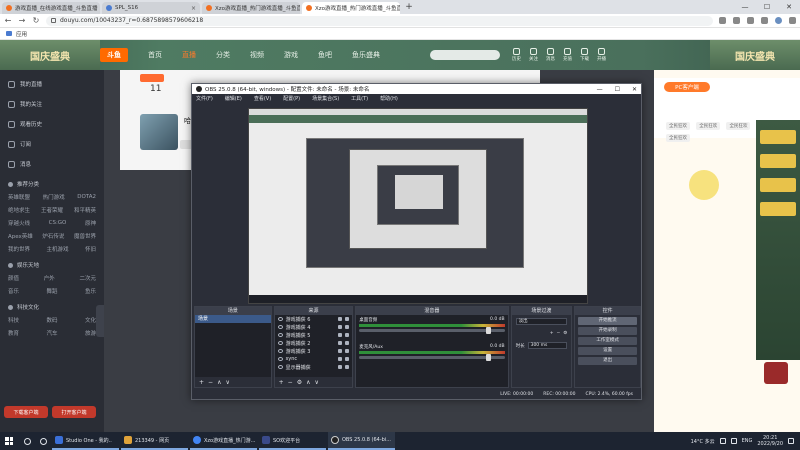  What do you see at coordinates (90, 320) in the screenshot?
I see `category-link: 文化` at bounding box center [90, 320].